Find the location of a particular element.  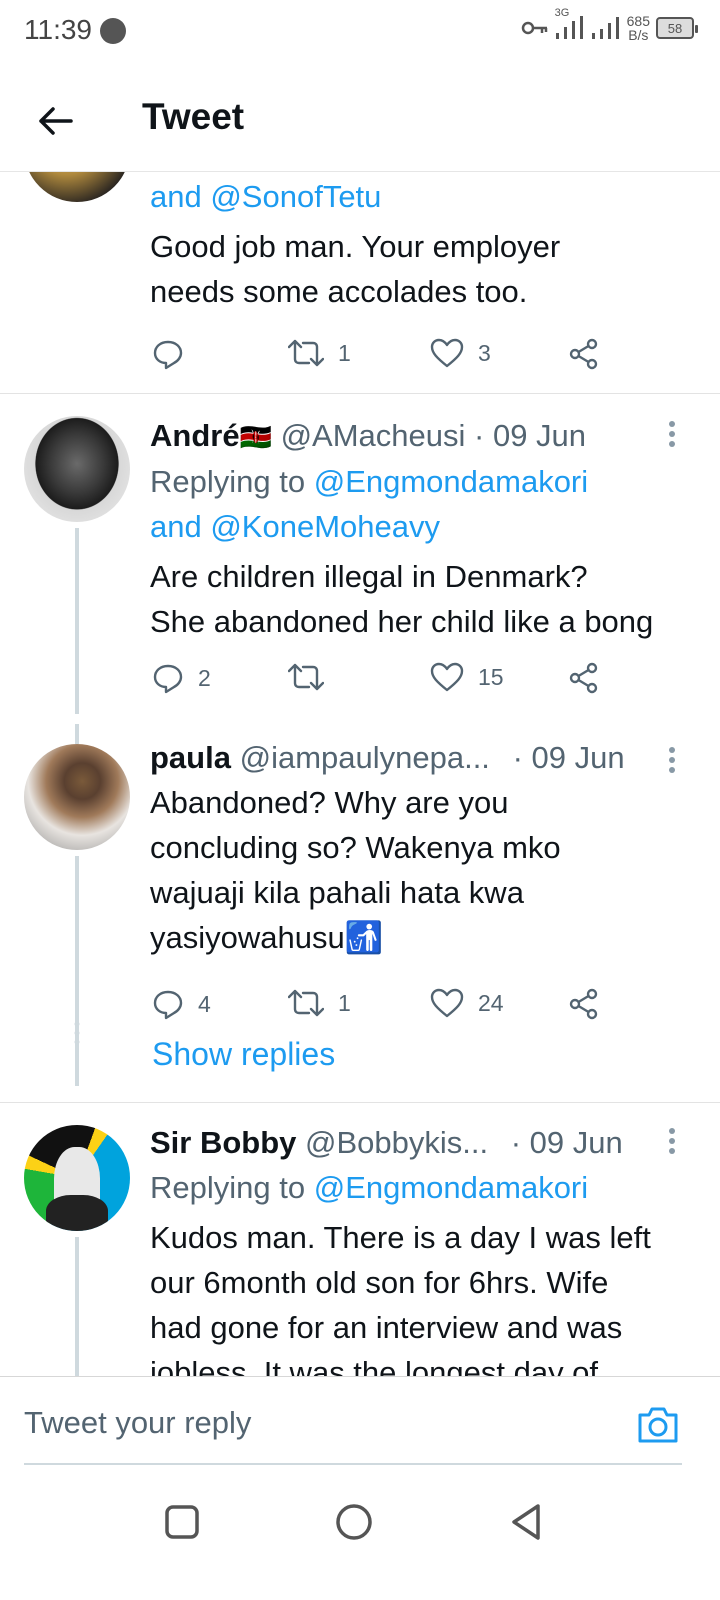

author-name: paula is located at coordinates (190, 757).